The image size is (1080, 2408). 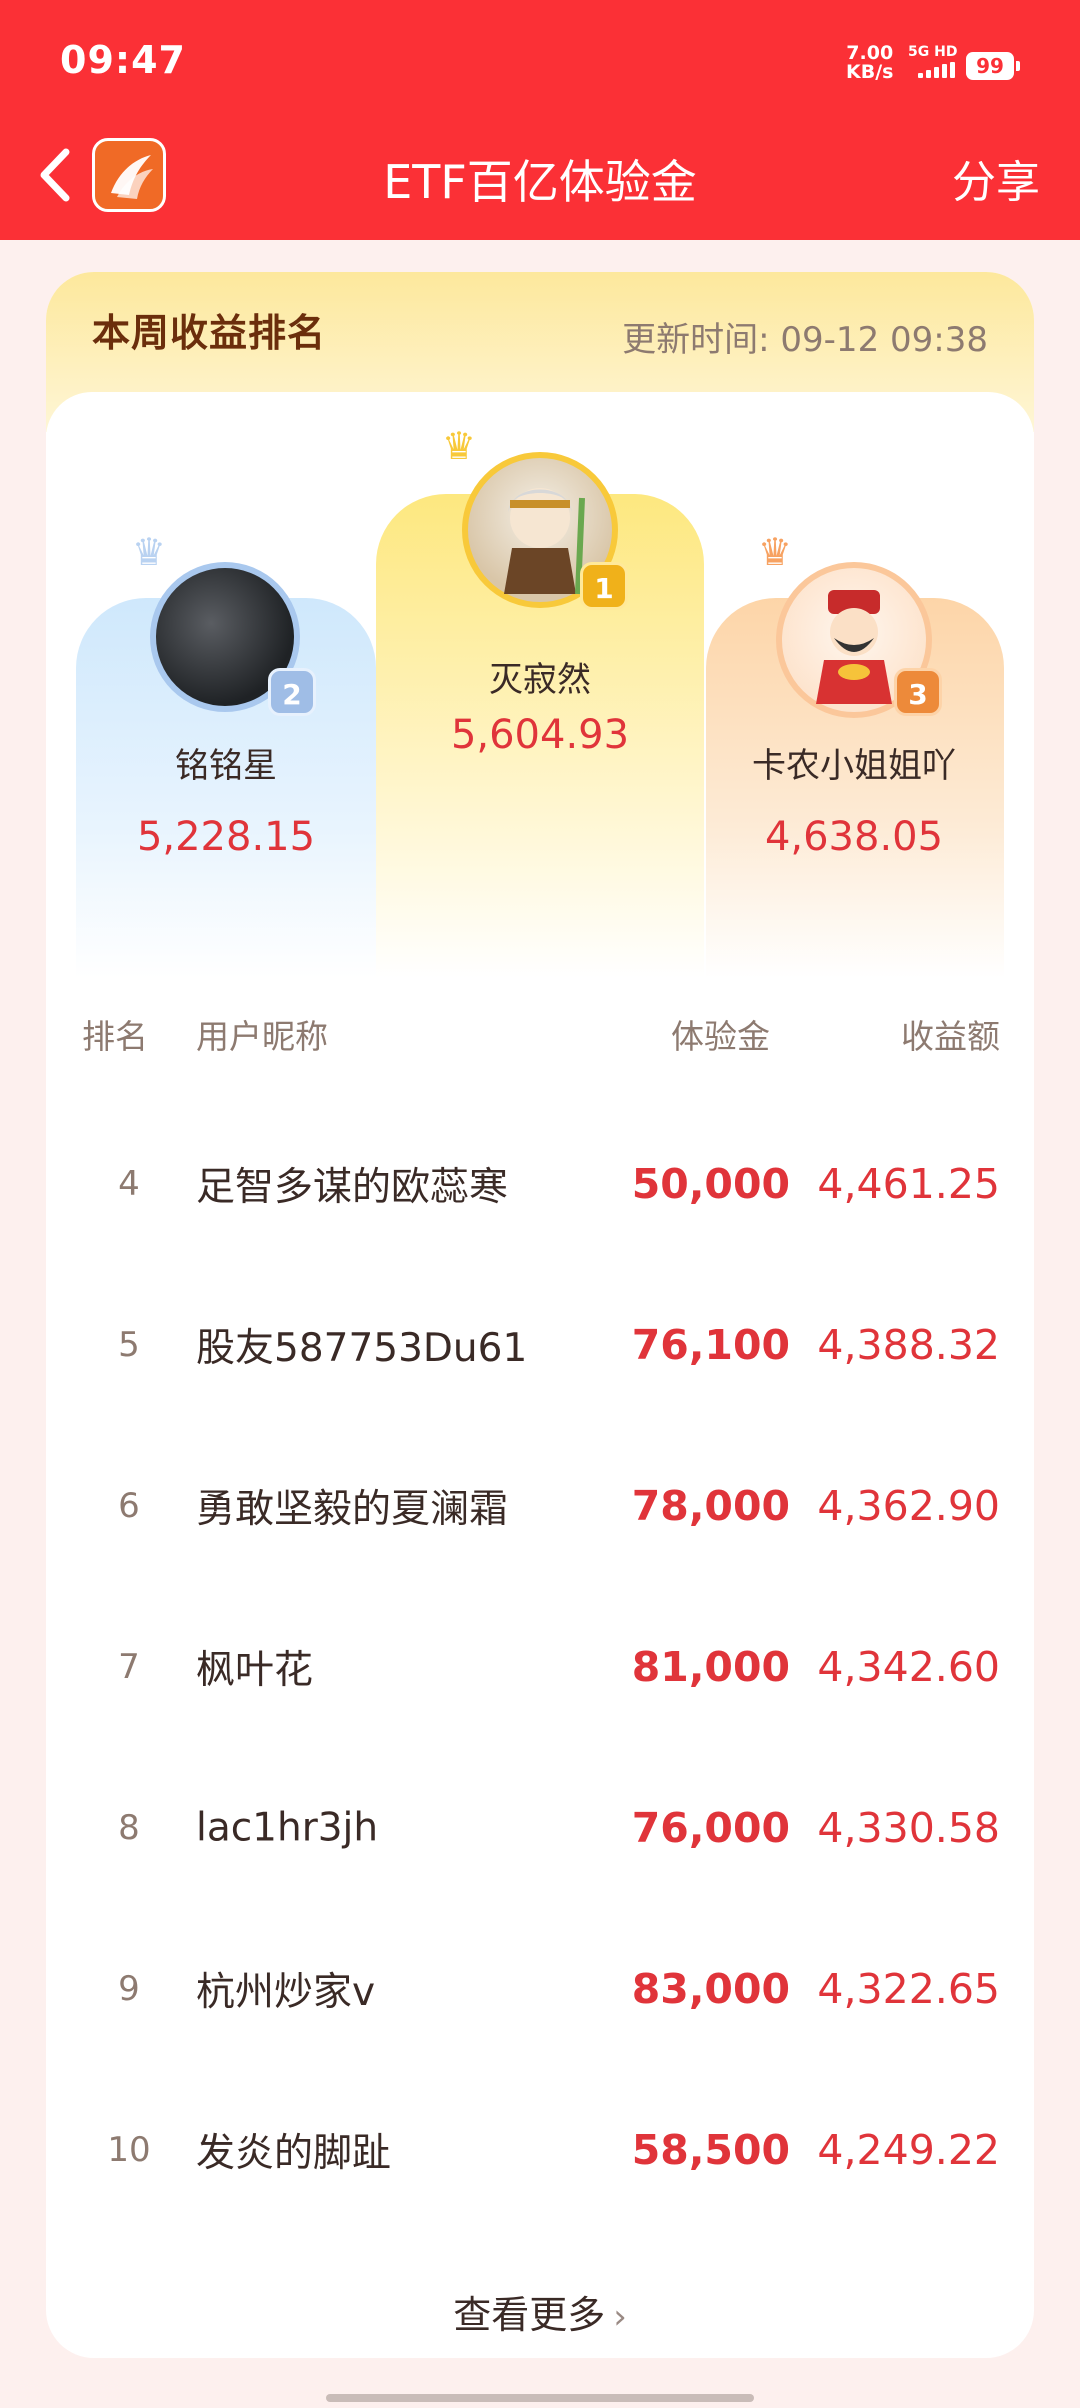 I want to click on row-profit: 4,362.90, so click(x=908, y=1506).